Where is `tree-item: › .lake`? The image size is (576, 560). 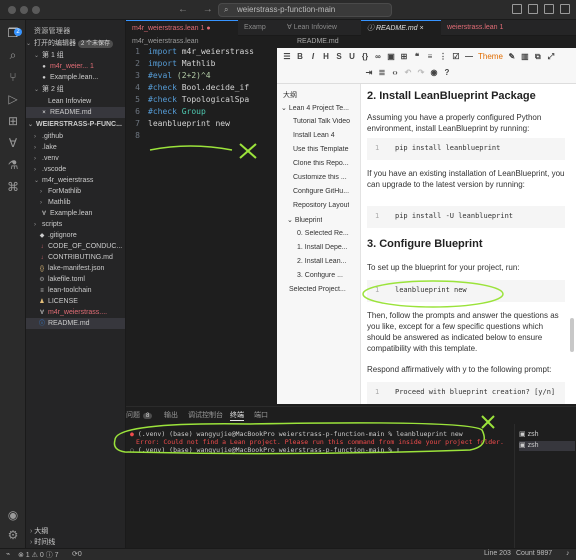 tree-item: › .lake is located at coordinates (75, 147).